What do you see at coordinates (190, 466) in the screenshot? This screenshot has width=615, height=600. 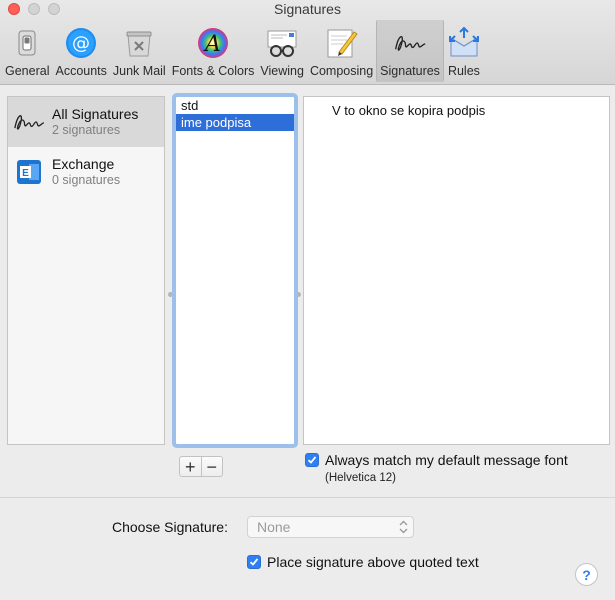 I see `add-signature-button: +` at bounding box center [190, 466].